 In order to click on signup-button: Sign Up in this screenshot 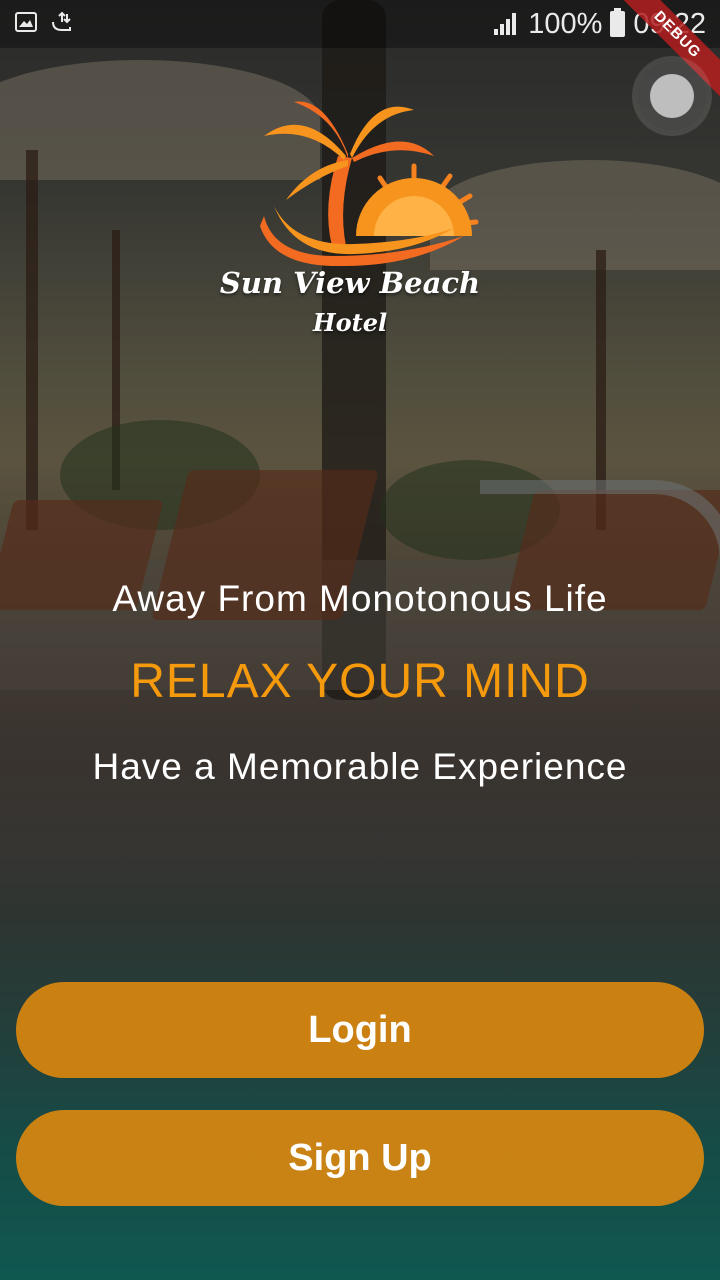, I will do `click(360, 1158)`.